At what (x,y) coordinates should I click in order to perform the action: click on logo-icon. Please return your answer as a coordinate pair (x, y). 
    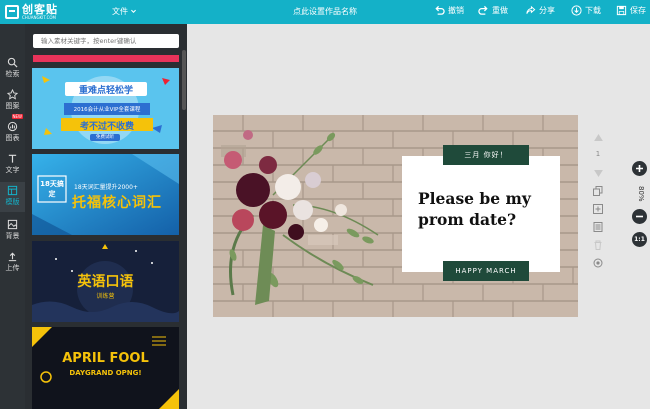
    Looking at the image, I should click on (12, 12).